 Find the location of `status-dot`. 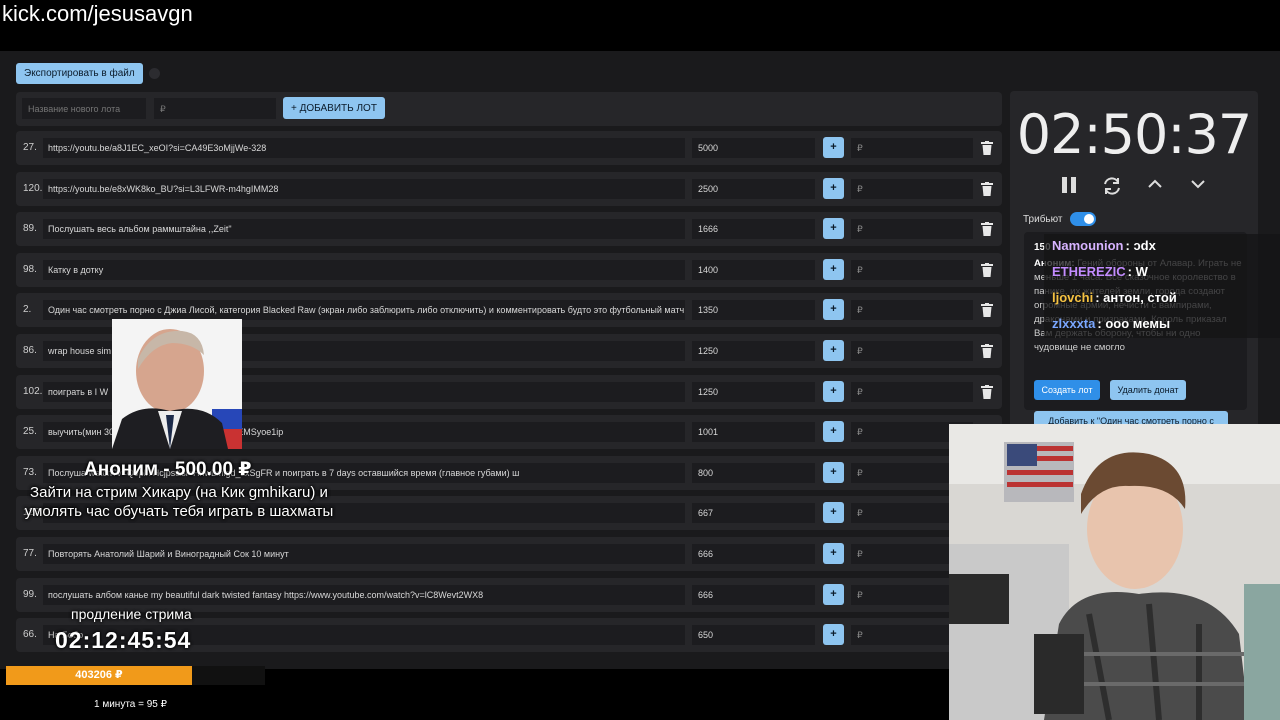

status-dot is located at coordinates (154, 73).